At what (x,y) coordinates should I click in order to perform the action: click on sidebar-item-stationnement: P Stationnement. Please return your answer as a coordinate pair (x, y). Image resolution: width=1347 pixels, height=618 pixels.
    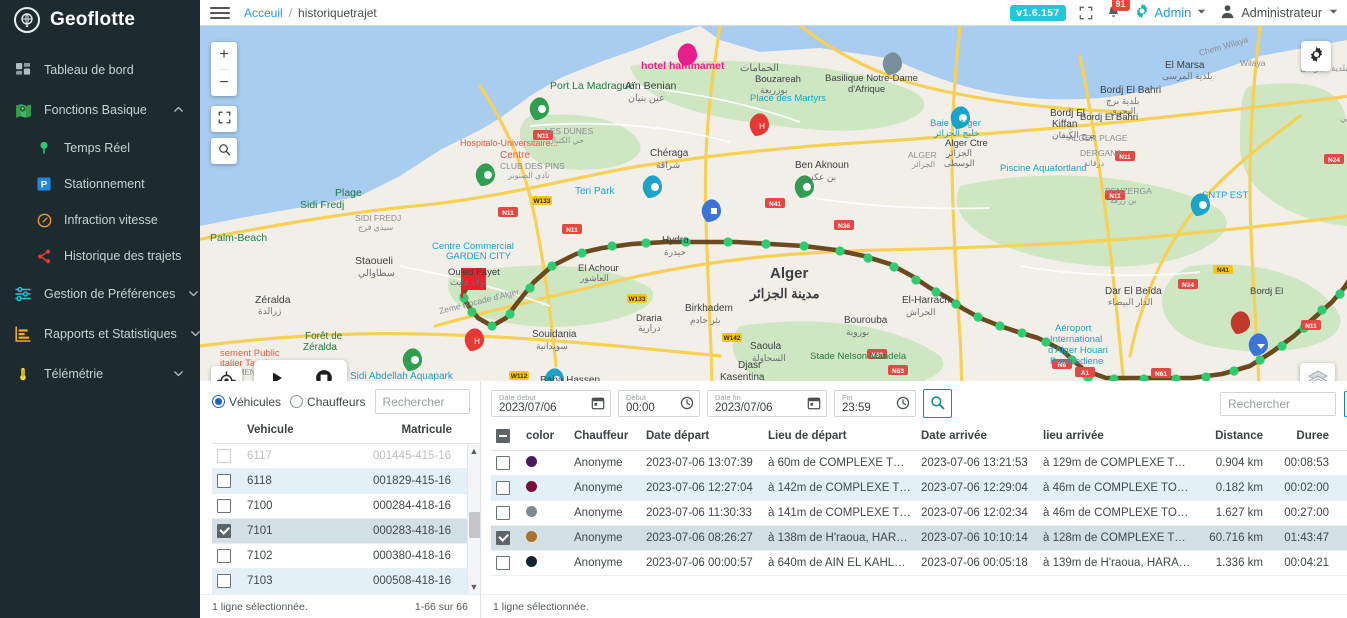
    Looking at the image, I should click on (100, 184).